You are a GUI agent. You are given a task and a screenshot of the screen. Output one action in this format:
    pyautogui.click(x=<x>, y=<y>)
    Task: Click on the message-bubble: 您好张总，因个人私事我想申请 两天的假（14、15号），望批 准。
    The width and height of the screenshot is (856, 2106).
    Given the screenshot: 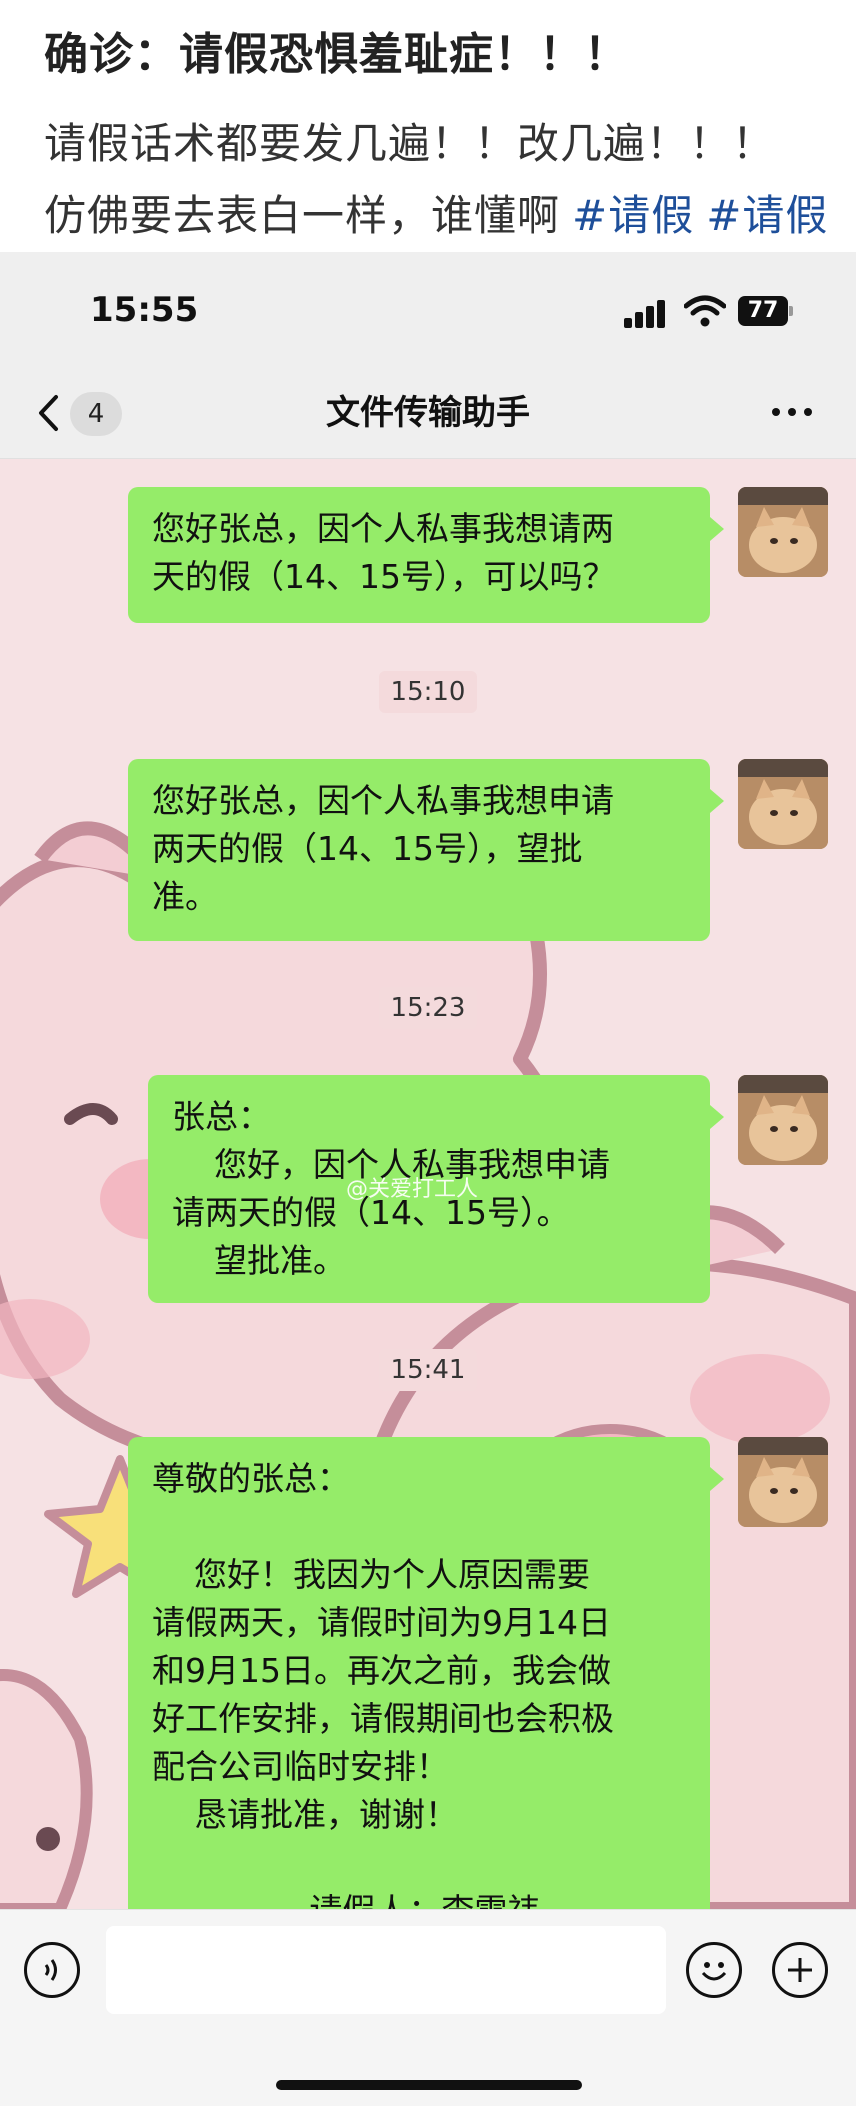 What is the action you would take?
    pyautogui.click(x=426, y=850)
    